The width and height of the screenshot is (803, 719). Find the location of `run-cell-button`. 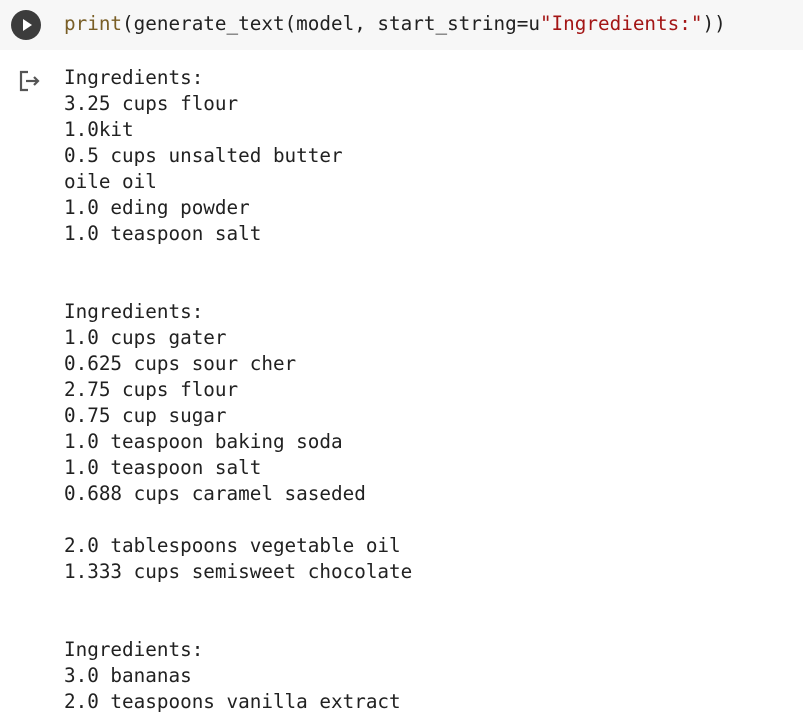

run-cell-button is located at coordinates (26, 25).